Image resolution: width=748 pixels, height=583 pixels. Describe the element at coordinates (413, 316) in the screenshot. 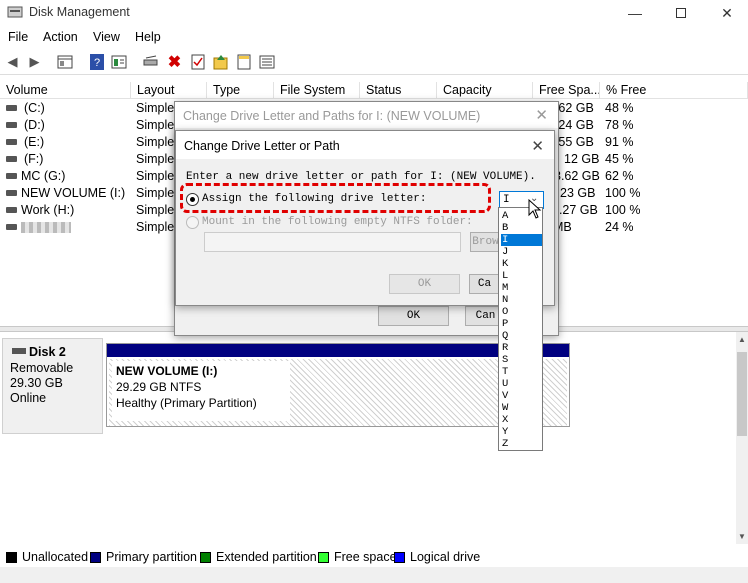

I see `dialog-back-ok-button: OK` at that location.